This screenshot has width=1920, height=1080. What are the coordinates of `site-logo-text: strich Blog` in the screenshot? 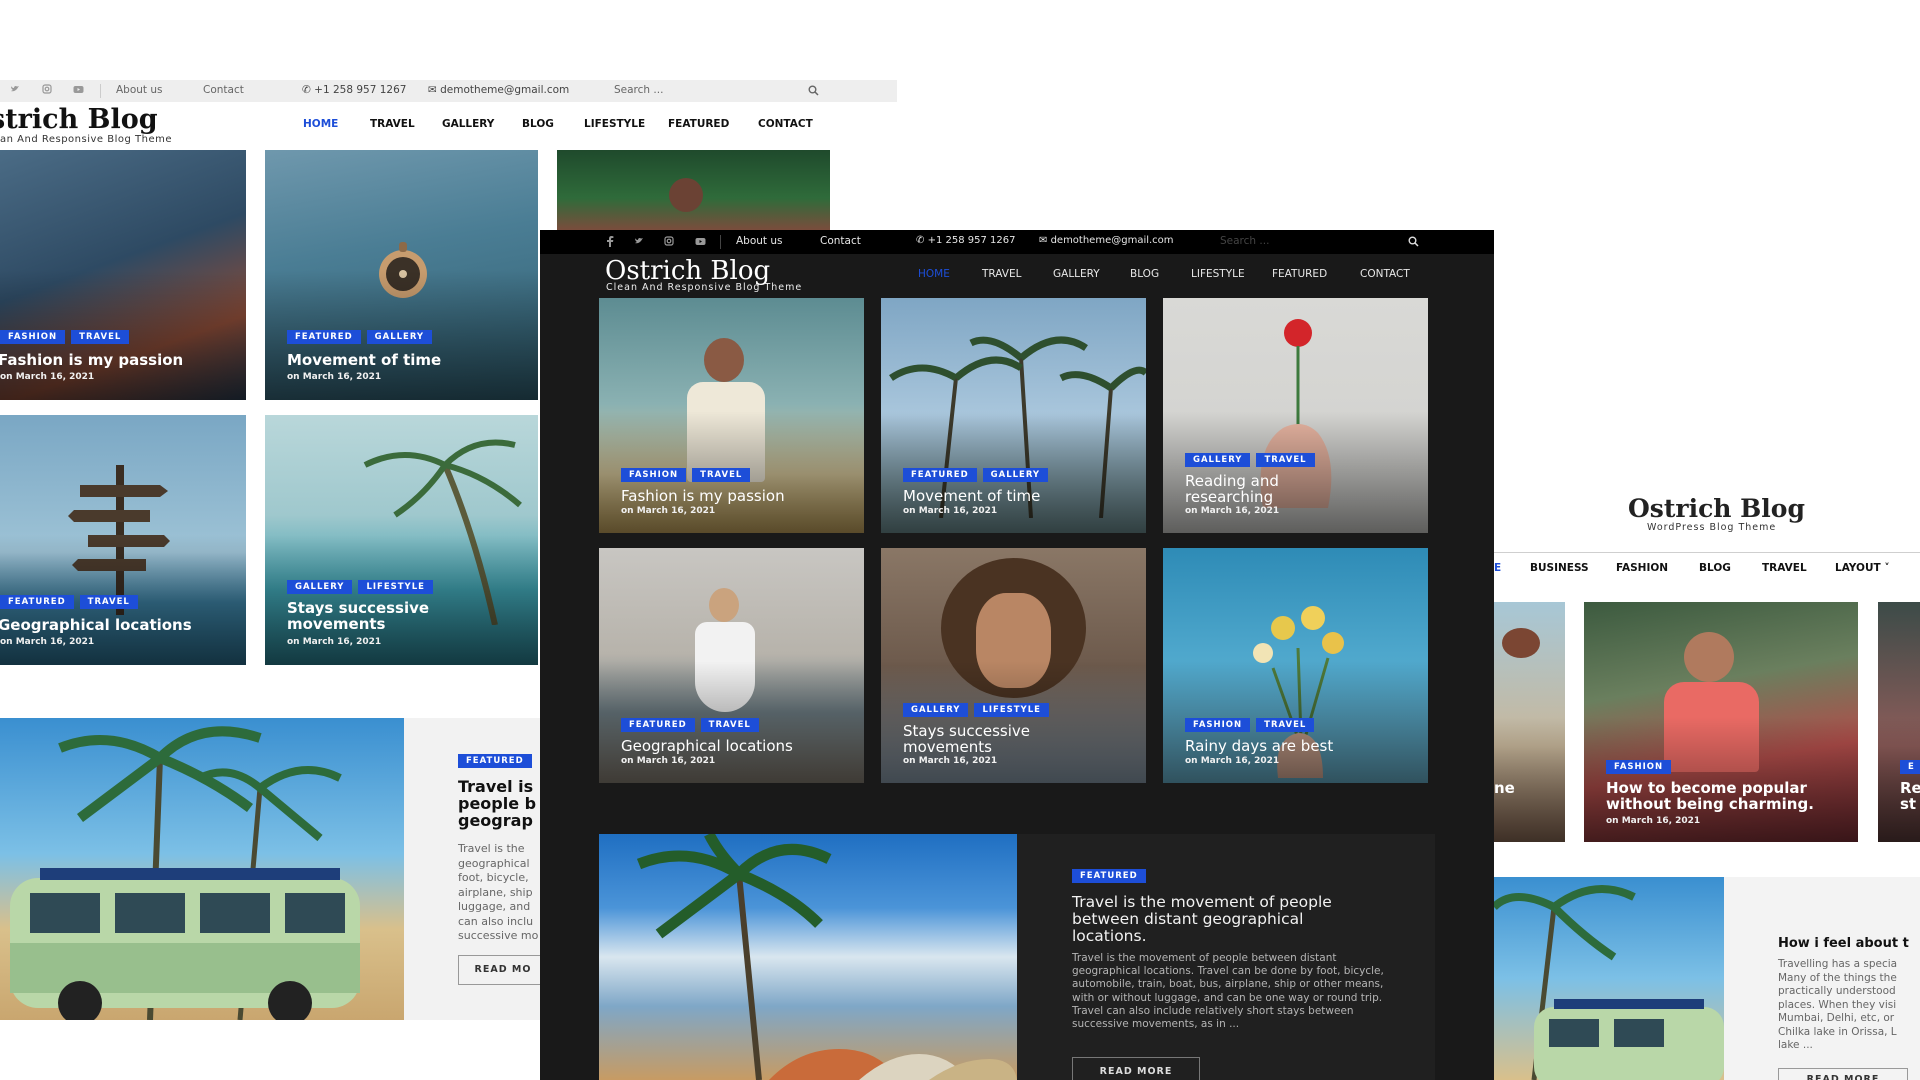 It's located at (79, 119).